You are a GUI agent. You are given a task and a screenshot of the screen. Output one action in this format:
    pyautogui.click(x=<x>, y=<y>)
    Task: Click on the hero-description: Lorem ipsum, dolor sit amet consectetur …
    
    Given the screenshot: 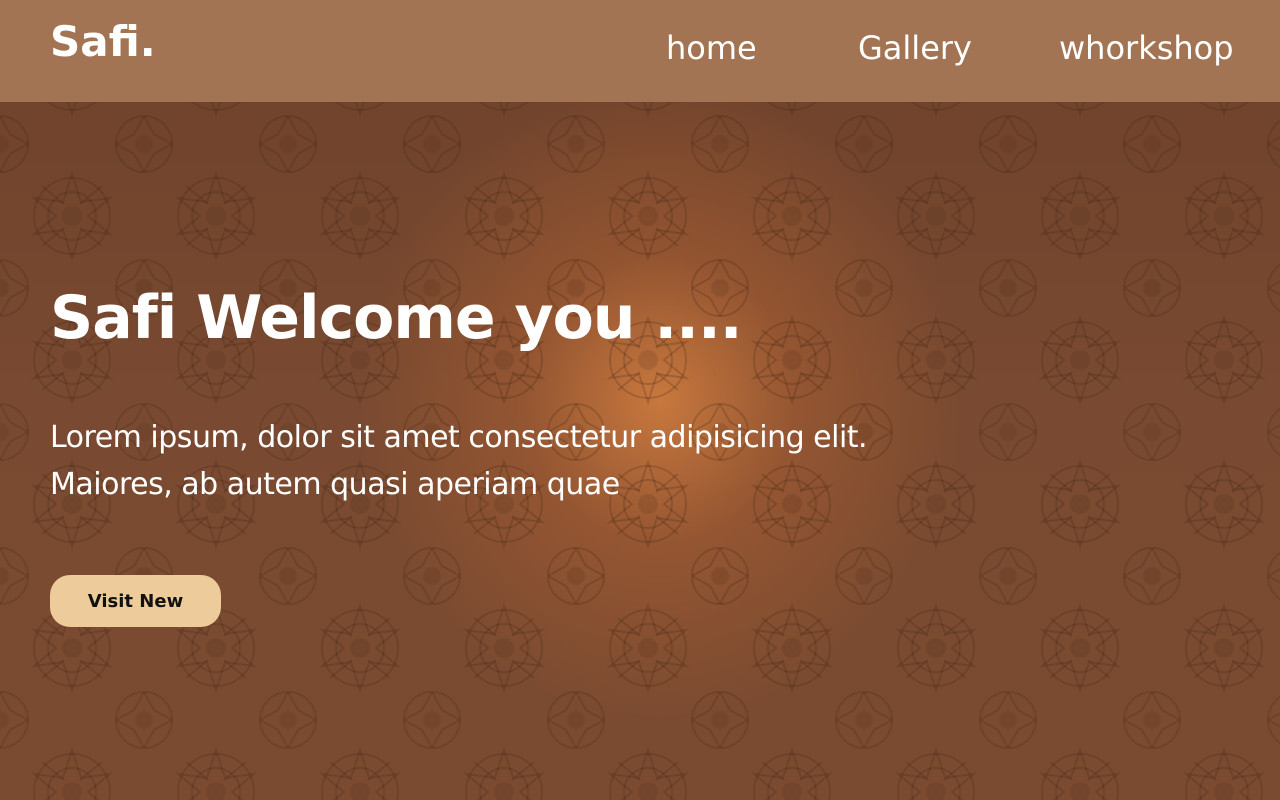 What is the action you would take?
    pyautogui.click(x=500, y=461)
    